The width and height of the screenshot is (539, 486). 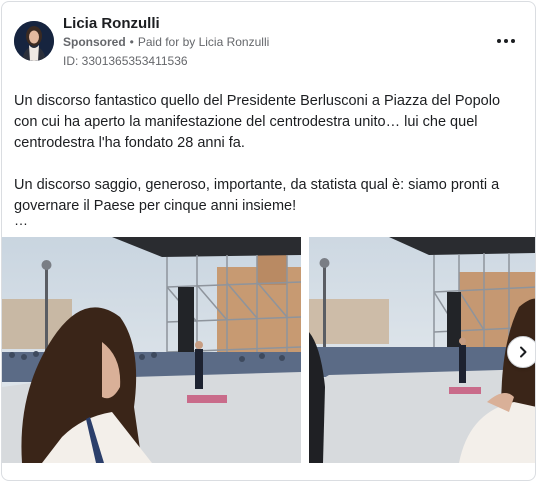 I want to click on paid-for-text: Paid for by Licia Ronzulli, so click(x=203, y=42).